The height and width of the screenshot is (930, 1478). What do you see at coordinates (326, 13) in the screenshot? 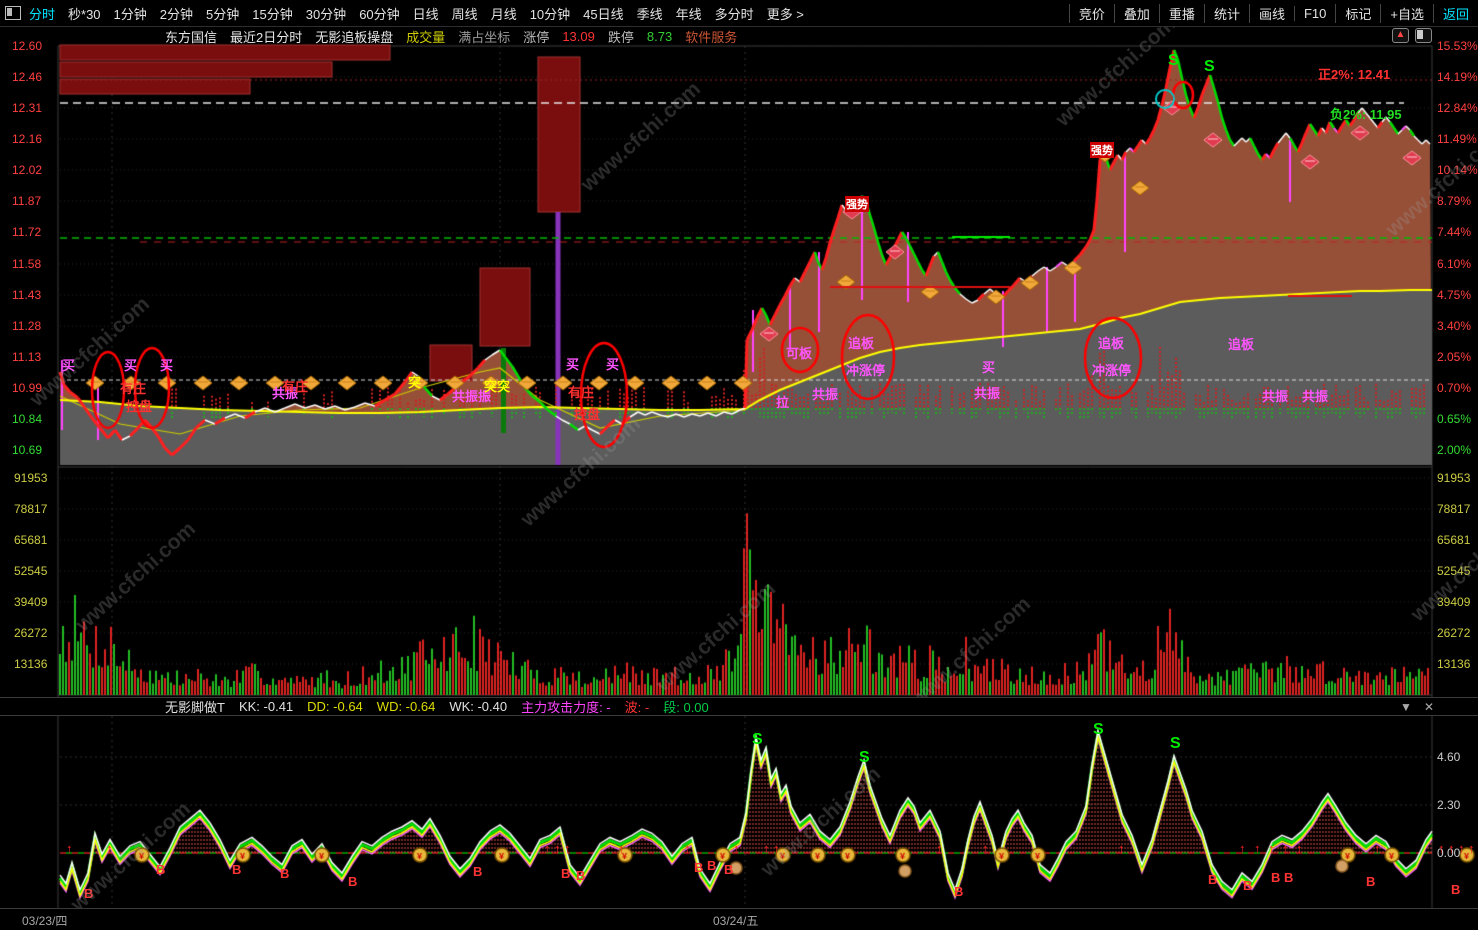
I see `period-menu-item: 30分钟` at bounding box center [326, 13].